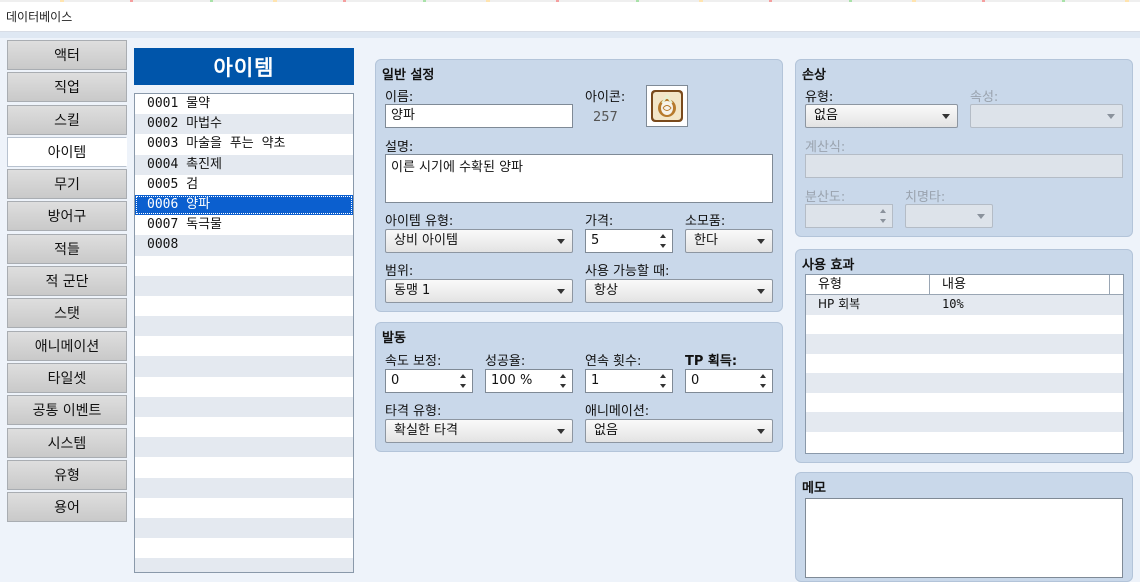 This screenshot has width=1140, height=582. Describe the element at coordinates (679, 291) in the screenshot. I see `occasion-select: 항상` at that location.